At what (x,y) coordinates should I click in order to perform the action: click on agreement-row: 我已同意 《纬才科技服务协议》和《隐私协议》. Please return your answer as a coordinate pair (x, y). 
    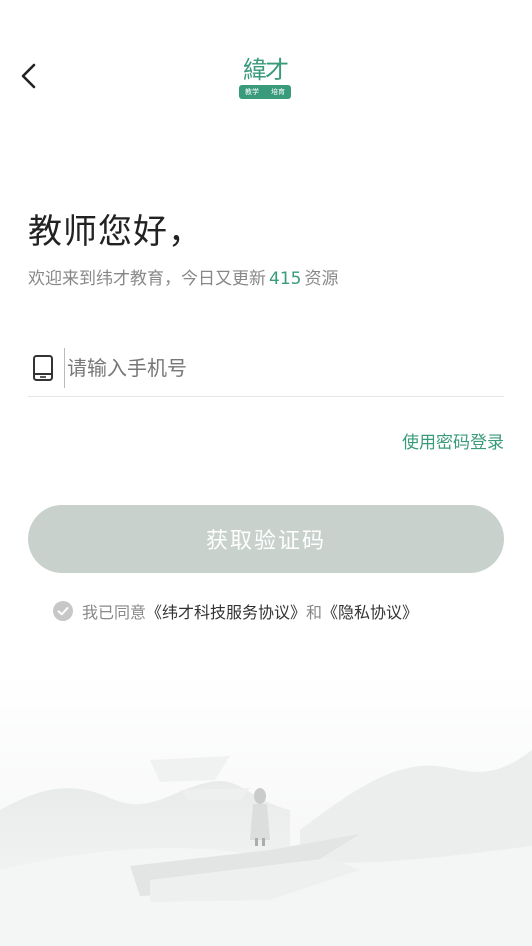
    Looking at the image, I should click on (235, 611).